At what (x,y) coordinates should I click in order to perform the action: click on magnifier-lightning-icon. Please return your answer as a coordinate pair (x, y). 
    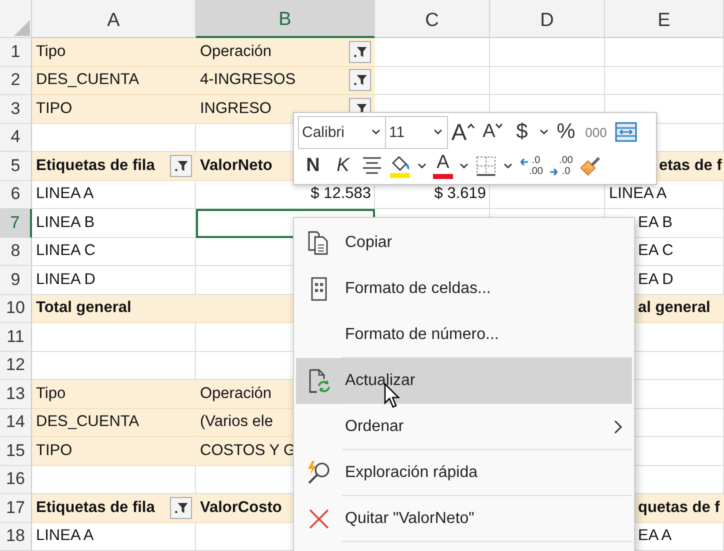
    Looking at the image, I should click on (319, 473).